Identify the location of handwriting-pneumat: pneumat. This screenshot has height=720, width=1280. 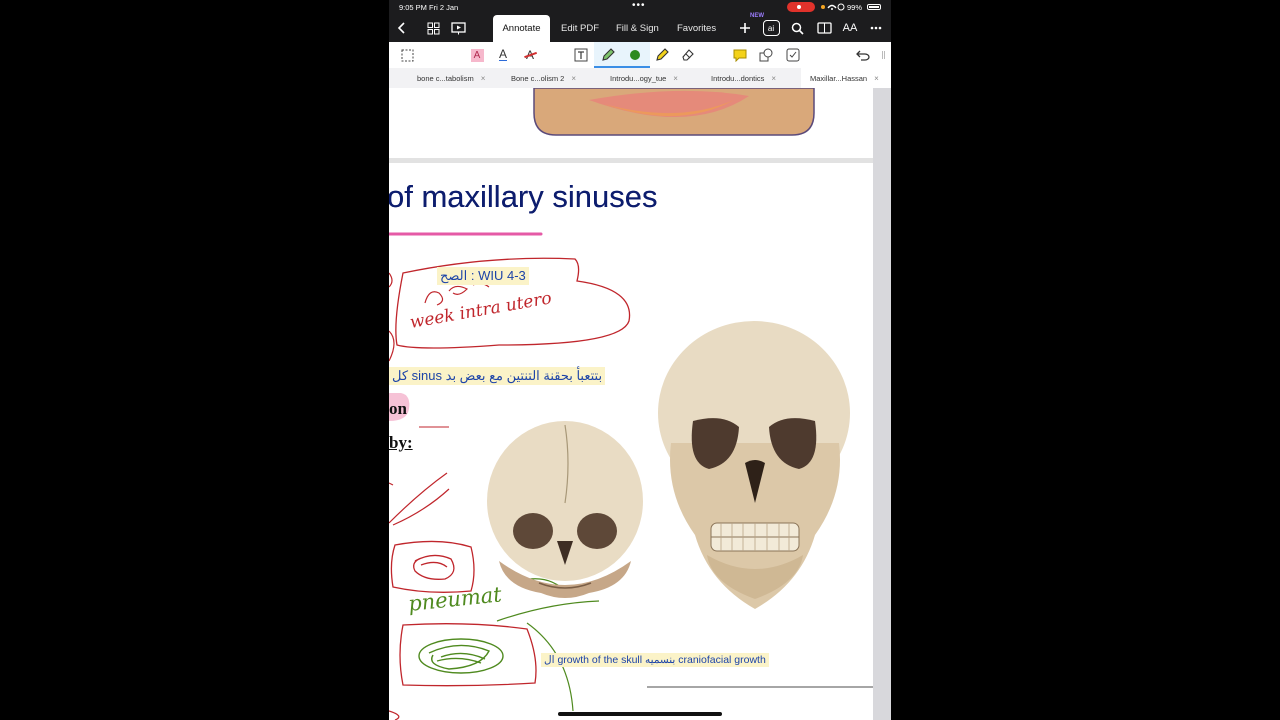
(455, 599).